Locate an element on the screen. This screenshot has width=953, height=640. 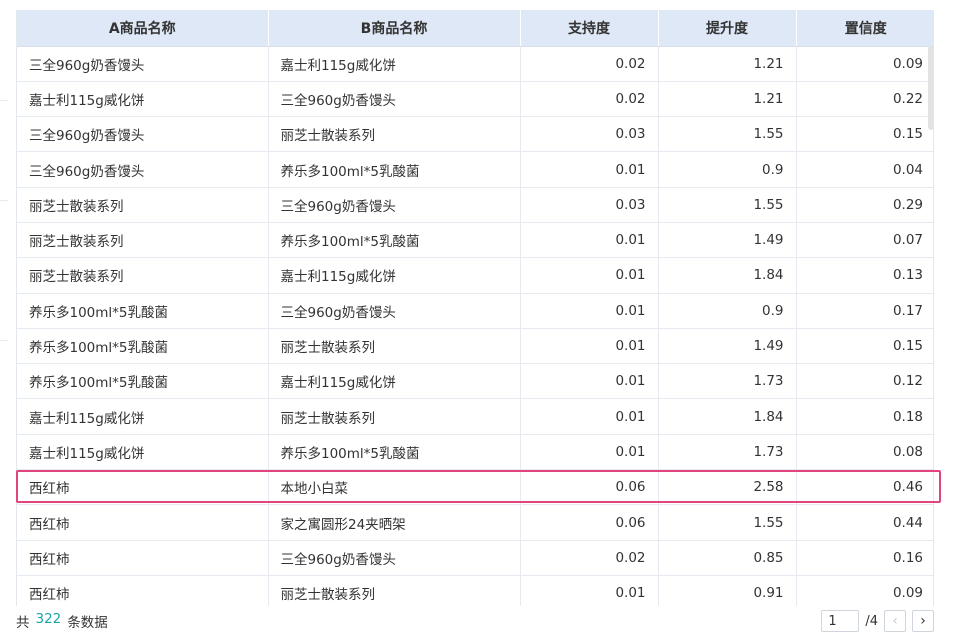
table-row: 西红柿 三全960g奶香馒头 0.02 0.85 0.16 is located at coordinates (475, 558).